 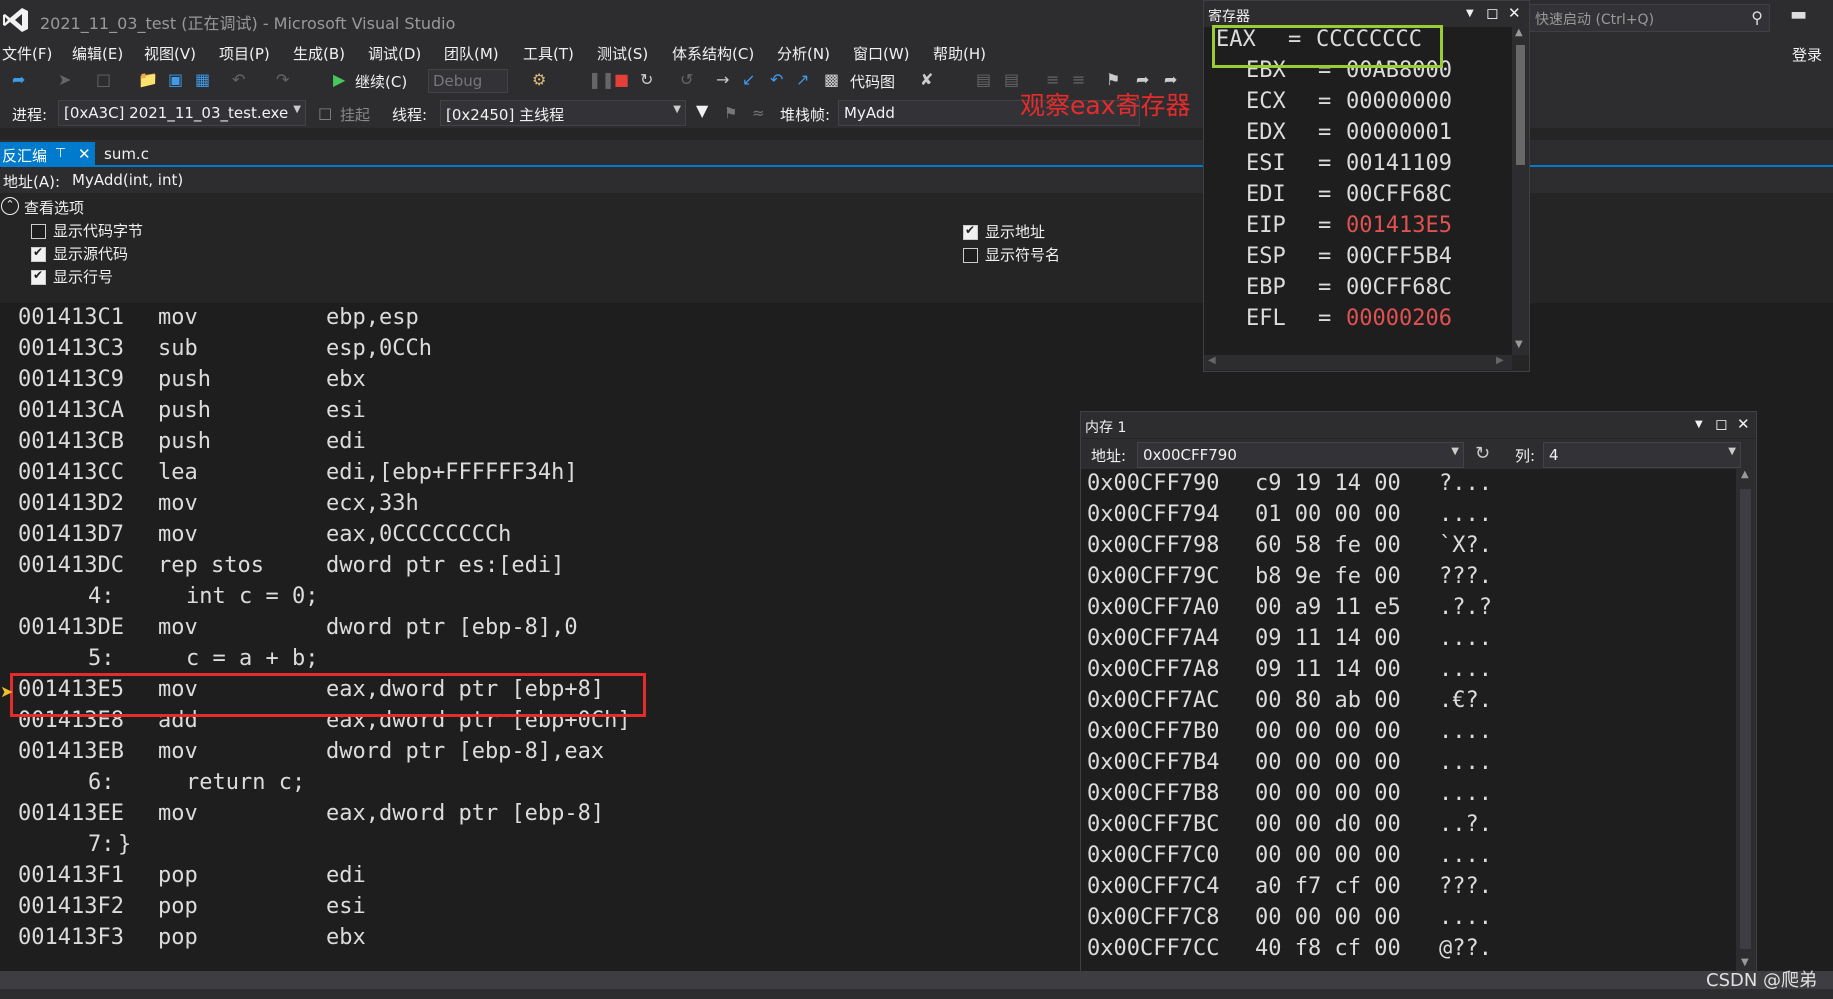 What do you see at coordinates (1011, 79) in the screenshot?
I see `uncomment-icon: ▤` at bounding box center [1011, 79].